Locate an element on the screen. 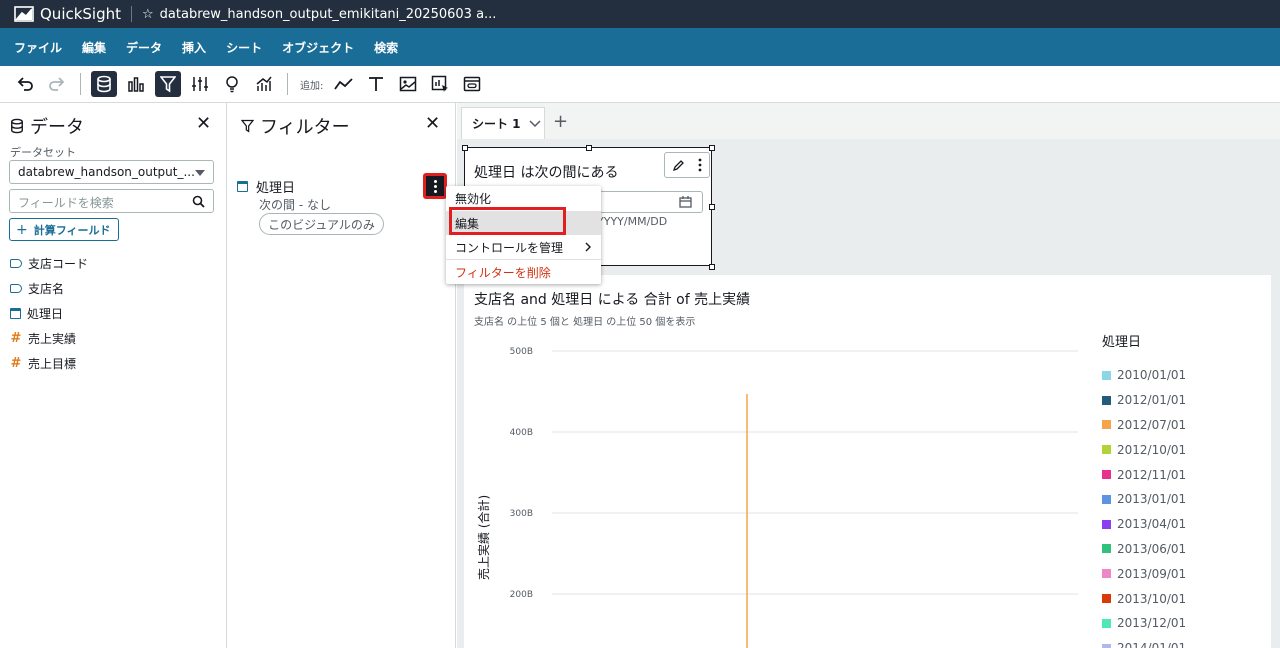 Image resolution: width=1280 pixels, height=648 pixels. legend-label: 2013/04/01 is located at coordinates (1152, 524).